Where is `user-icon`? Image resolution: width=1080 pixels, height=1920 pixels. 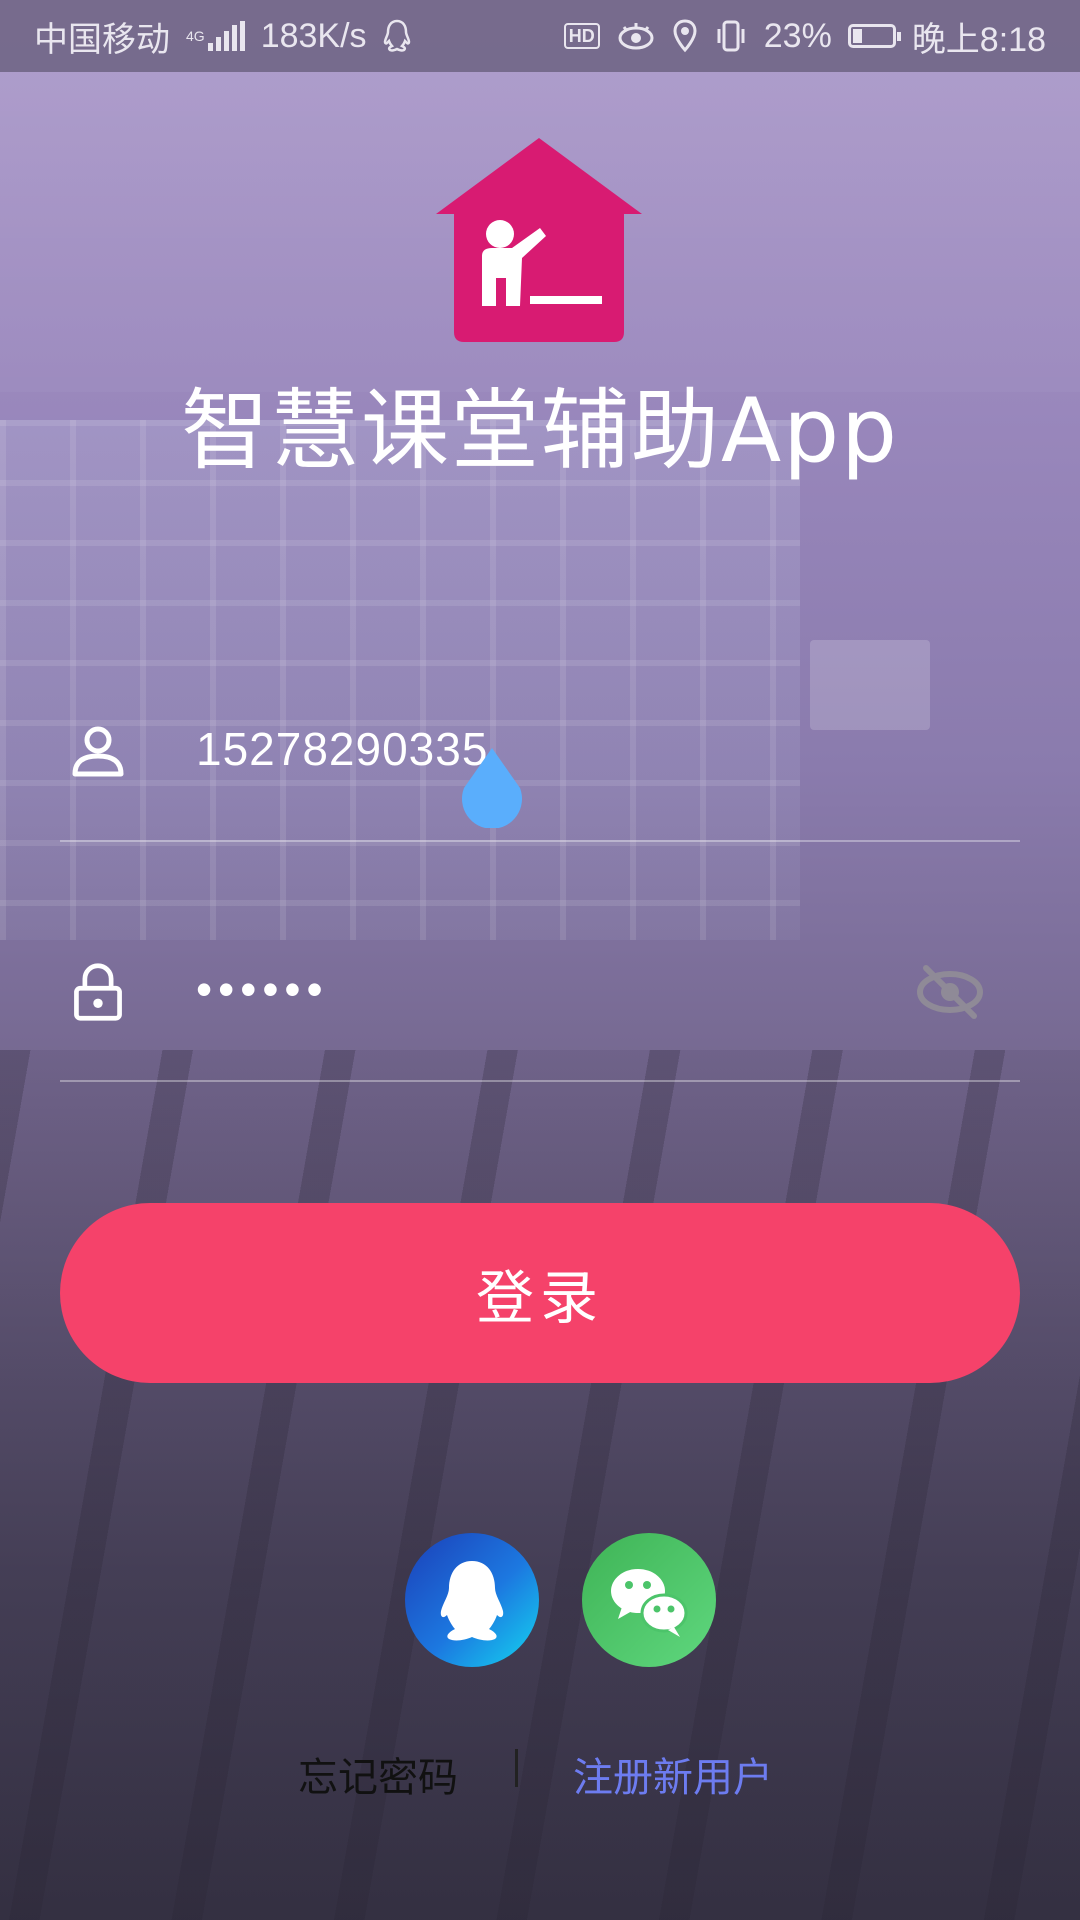 user-icon is located at coordinates (98, 751).